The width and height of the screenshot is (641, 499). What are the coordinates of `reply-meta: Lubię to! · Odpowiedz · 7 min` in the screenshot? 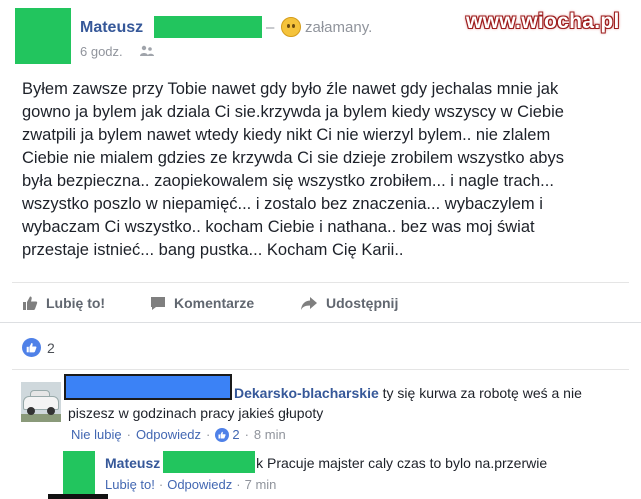 It's located at (191, 484).